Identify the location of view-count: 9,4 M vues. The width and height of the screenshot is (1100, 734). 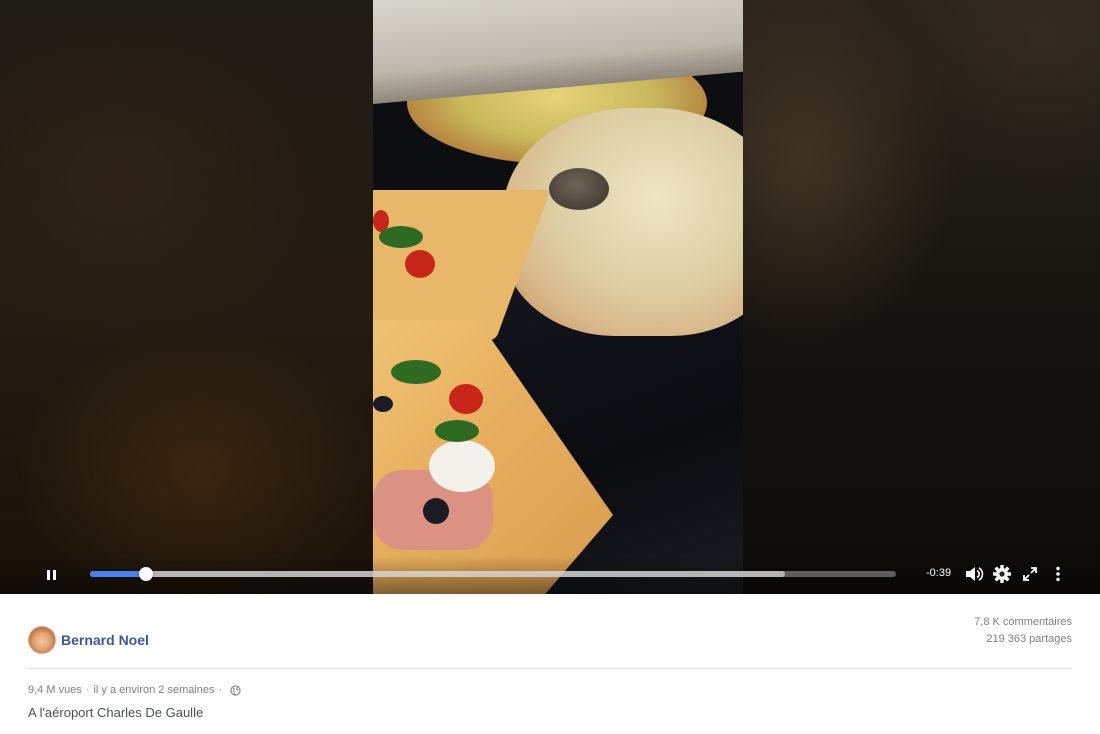
(55, 690).